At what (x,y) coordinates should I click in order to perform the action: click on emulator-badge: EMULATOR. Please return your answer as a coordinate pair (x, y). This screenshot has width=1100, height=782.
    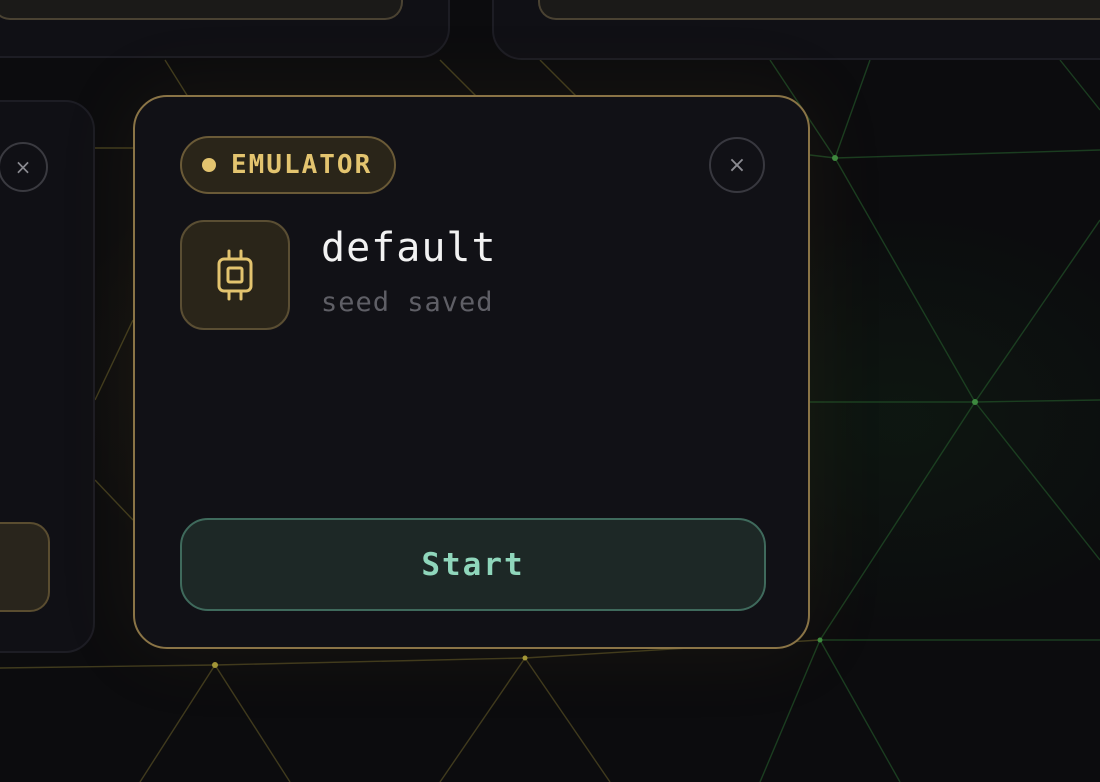
    Looking at the image, I should click on (288, 165).